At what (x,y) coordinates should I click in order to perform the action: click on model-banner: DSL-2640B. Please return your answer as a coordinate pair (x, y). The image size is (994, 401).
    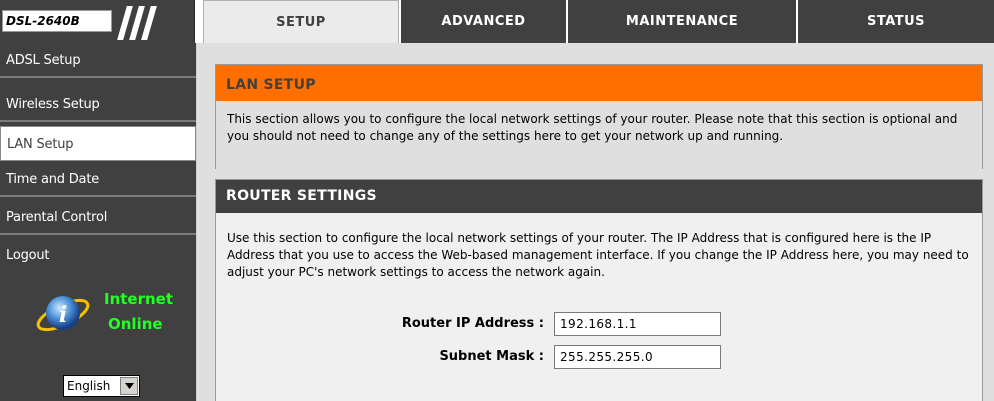
    Looking at the image, I should click on (97, 21).